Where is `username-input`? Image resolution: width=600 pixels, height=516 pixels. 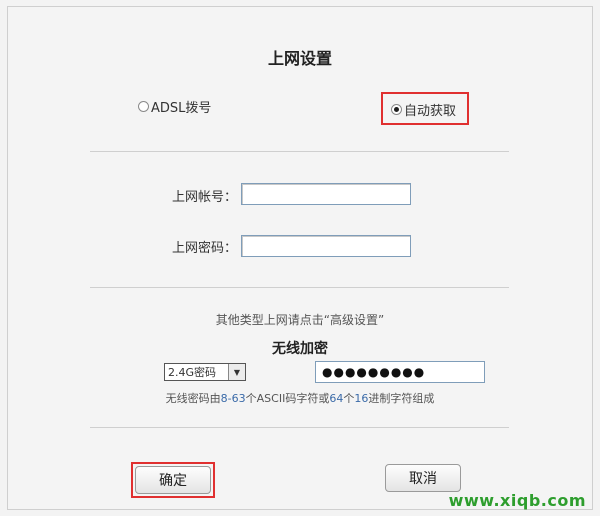 username-input is located at coordinates (326, 194).